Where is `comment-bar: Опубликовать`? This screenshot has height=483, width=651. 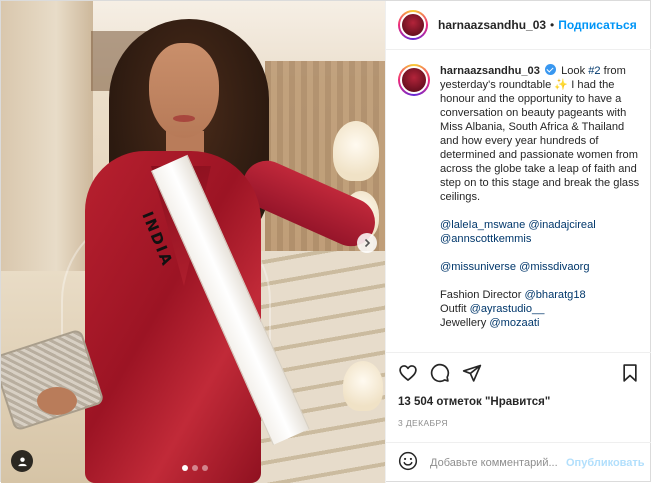 comment-bar: Опубликовать is located at coordinates (518, 462).